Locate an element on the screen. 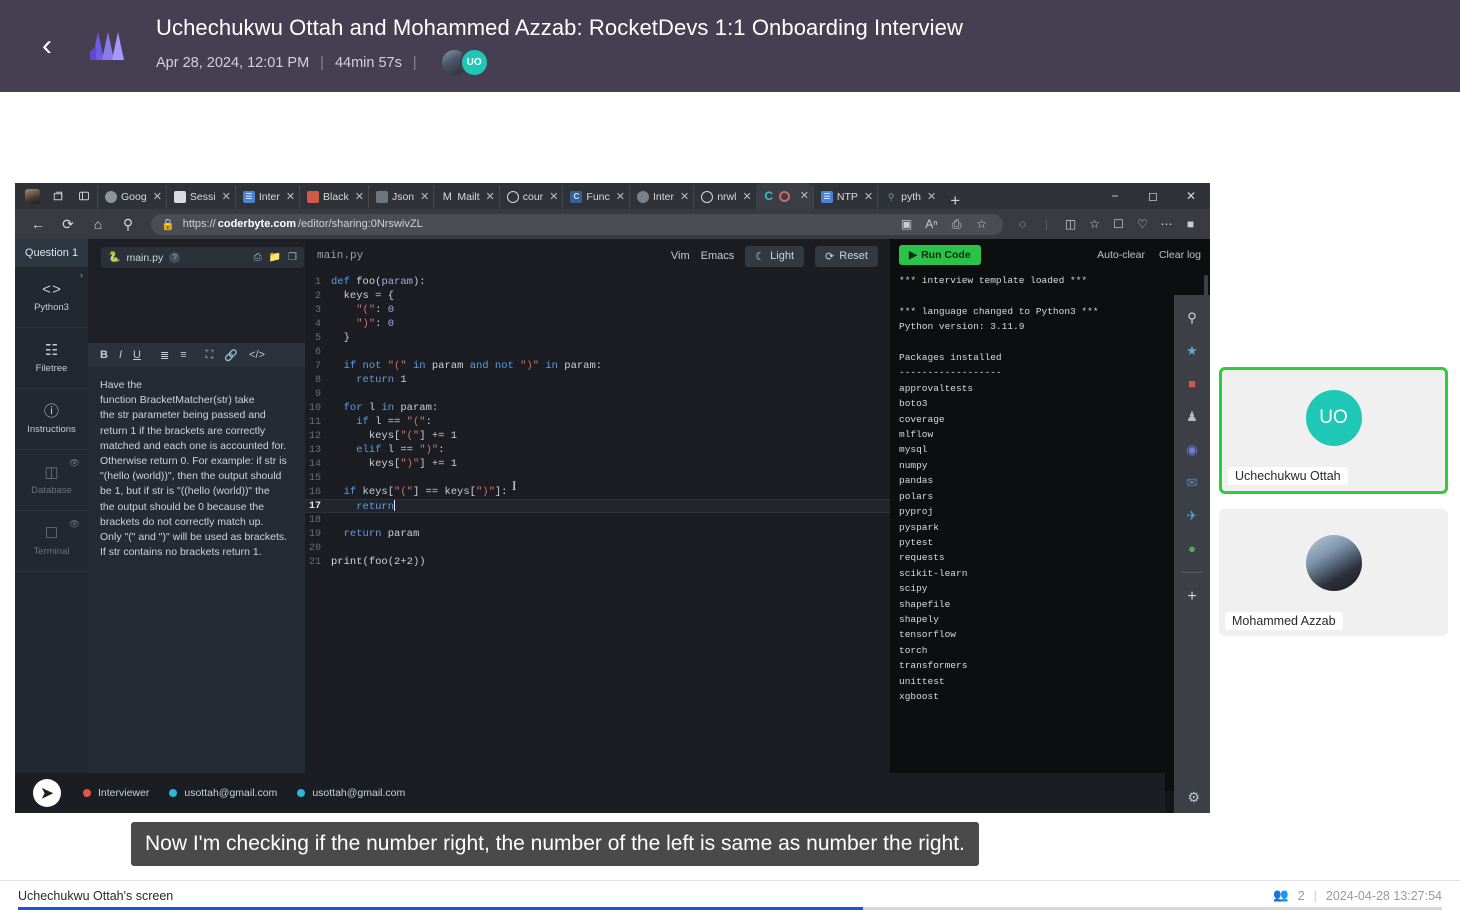 Image resolution: width=1460 pixels, height=910 pixels. screencast-icon: ▣ is located at coordinates (906, 224).